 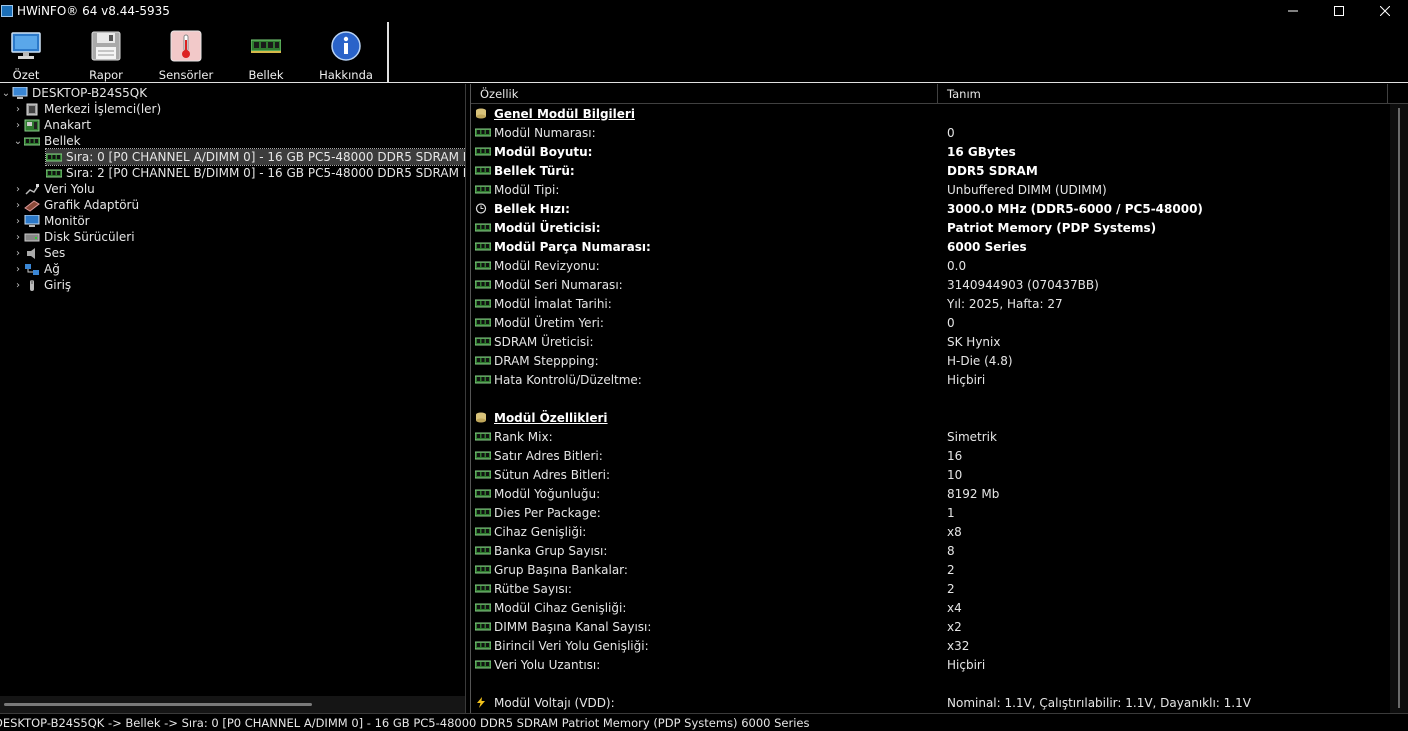 What do you see at coordinates (957, 265) in the screenshot?
I see `property-value: 0.0` at bounding box center [957, 265].